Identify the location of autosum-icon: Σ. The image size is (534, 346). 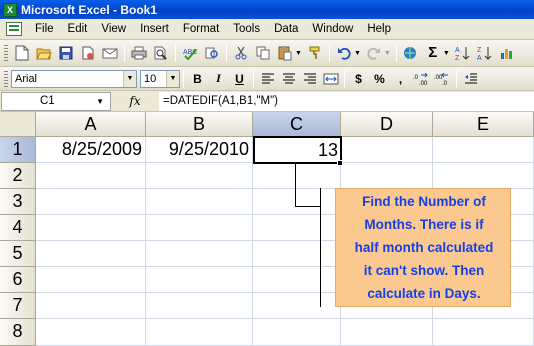
(433, 53).